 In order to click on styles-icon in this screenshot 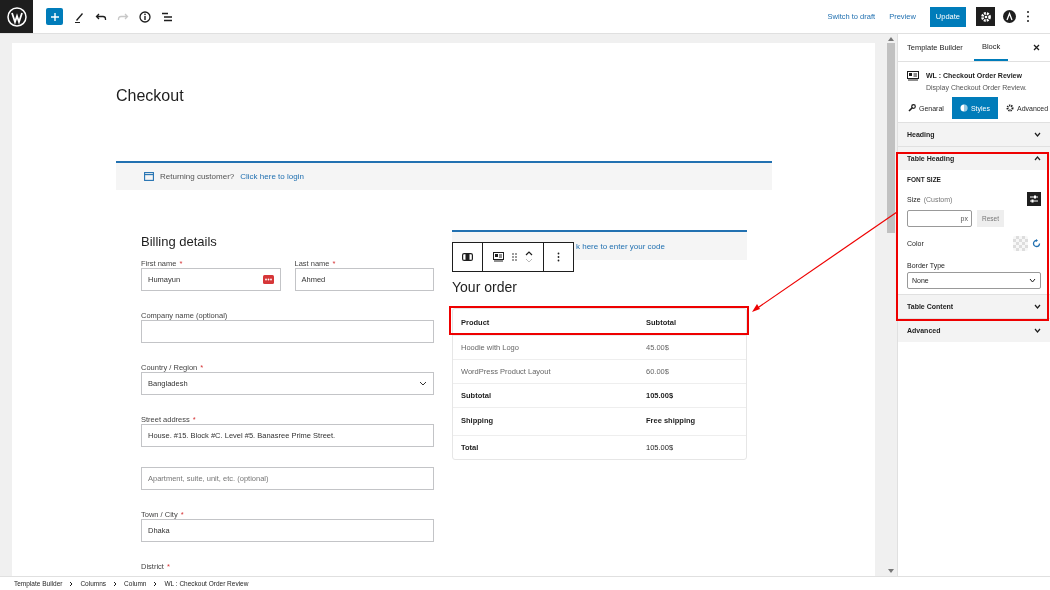, I will do `click(963, 108)`.